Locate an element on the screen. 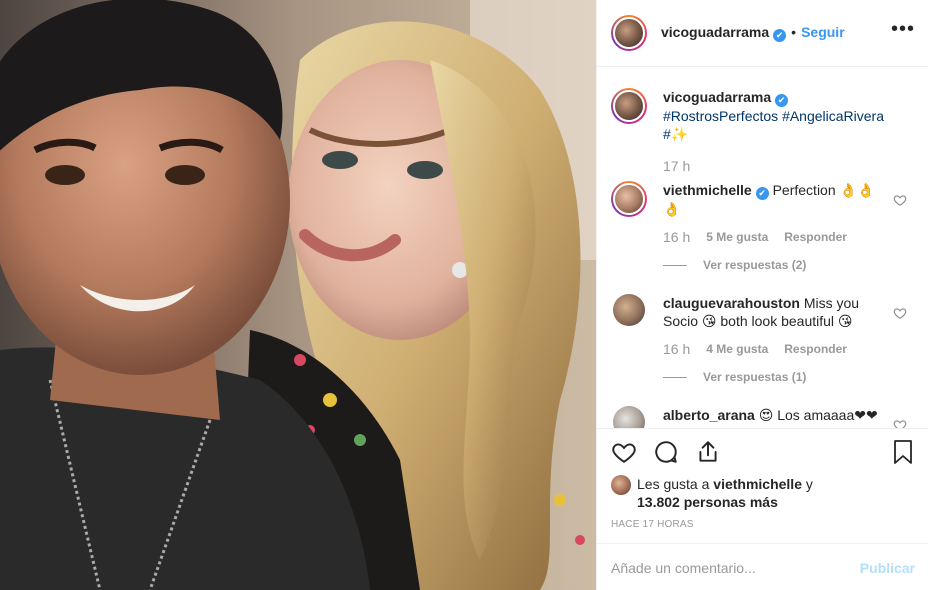 This screenshot has height=590, width=928. author-avatar-image is located at coordinates (629, 33).